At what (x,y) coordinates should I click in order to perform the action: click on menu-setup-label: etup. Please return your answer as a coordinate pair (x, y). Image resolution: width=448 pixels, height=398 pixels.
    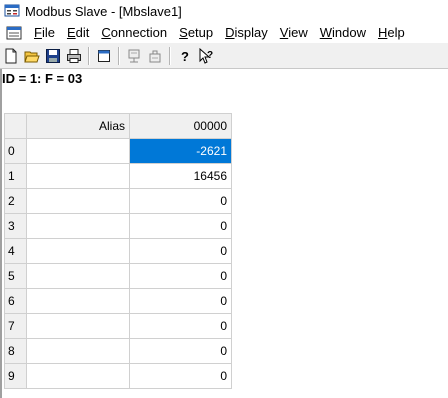
    Looking at the image, I should click on (200, 32).